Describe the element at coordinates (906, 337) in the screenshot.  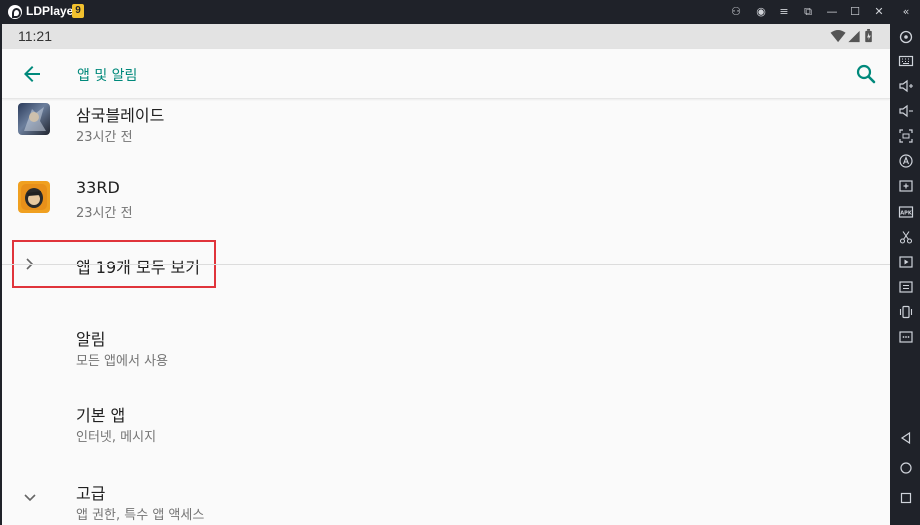
I see `more-options-icon` at that location.